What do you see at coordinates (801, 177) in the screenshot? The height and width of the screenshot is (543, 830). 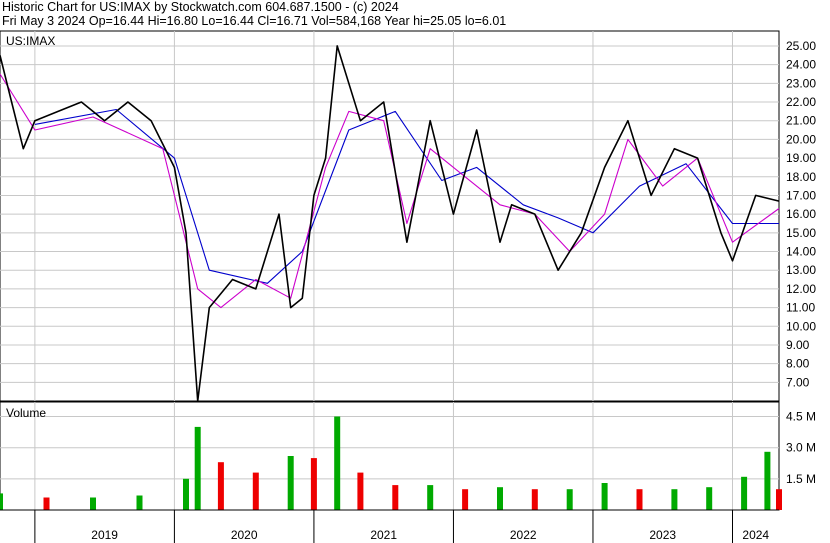 I see `price-y-tick-label: 18.00` at bounding box center [801, 177].